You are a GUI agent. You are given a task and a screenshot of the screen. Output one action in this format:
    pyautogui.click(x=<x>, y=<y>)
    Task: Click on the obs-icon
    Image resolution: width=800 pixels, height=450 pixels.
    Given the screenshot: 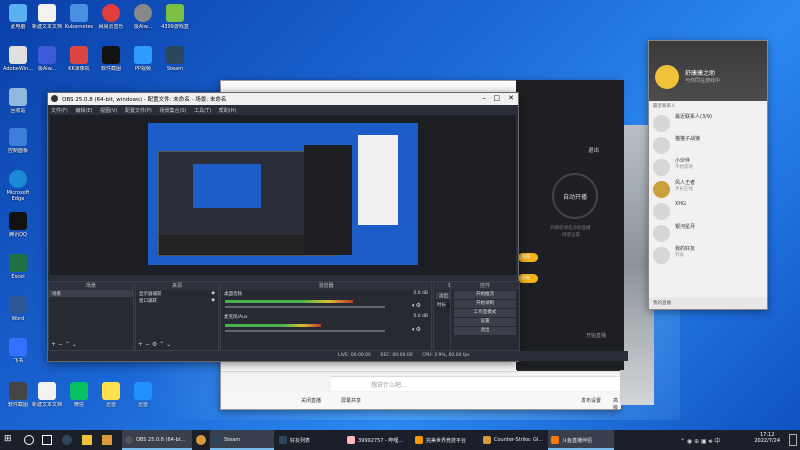 What is the action you would take?
    pyautogui.click(x=129, y=440)
    